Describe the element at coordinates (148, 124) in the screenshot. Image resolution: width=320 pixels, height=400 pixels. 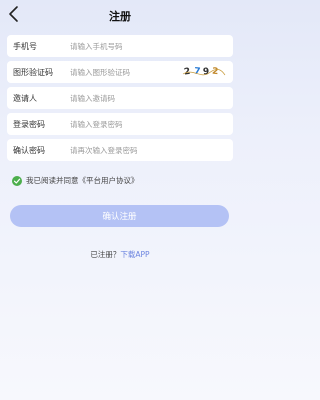
I see `password-input` at that location.